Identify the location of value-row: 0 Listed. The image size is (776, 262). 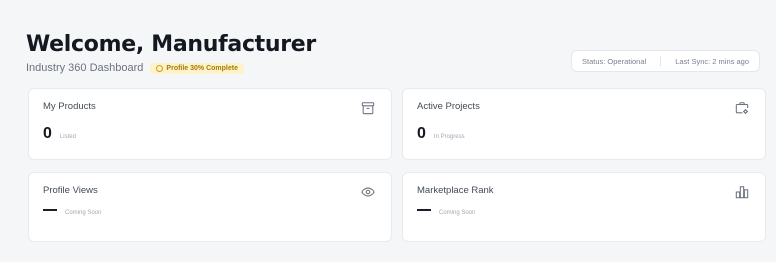
(210, 134).